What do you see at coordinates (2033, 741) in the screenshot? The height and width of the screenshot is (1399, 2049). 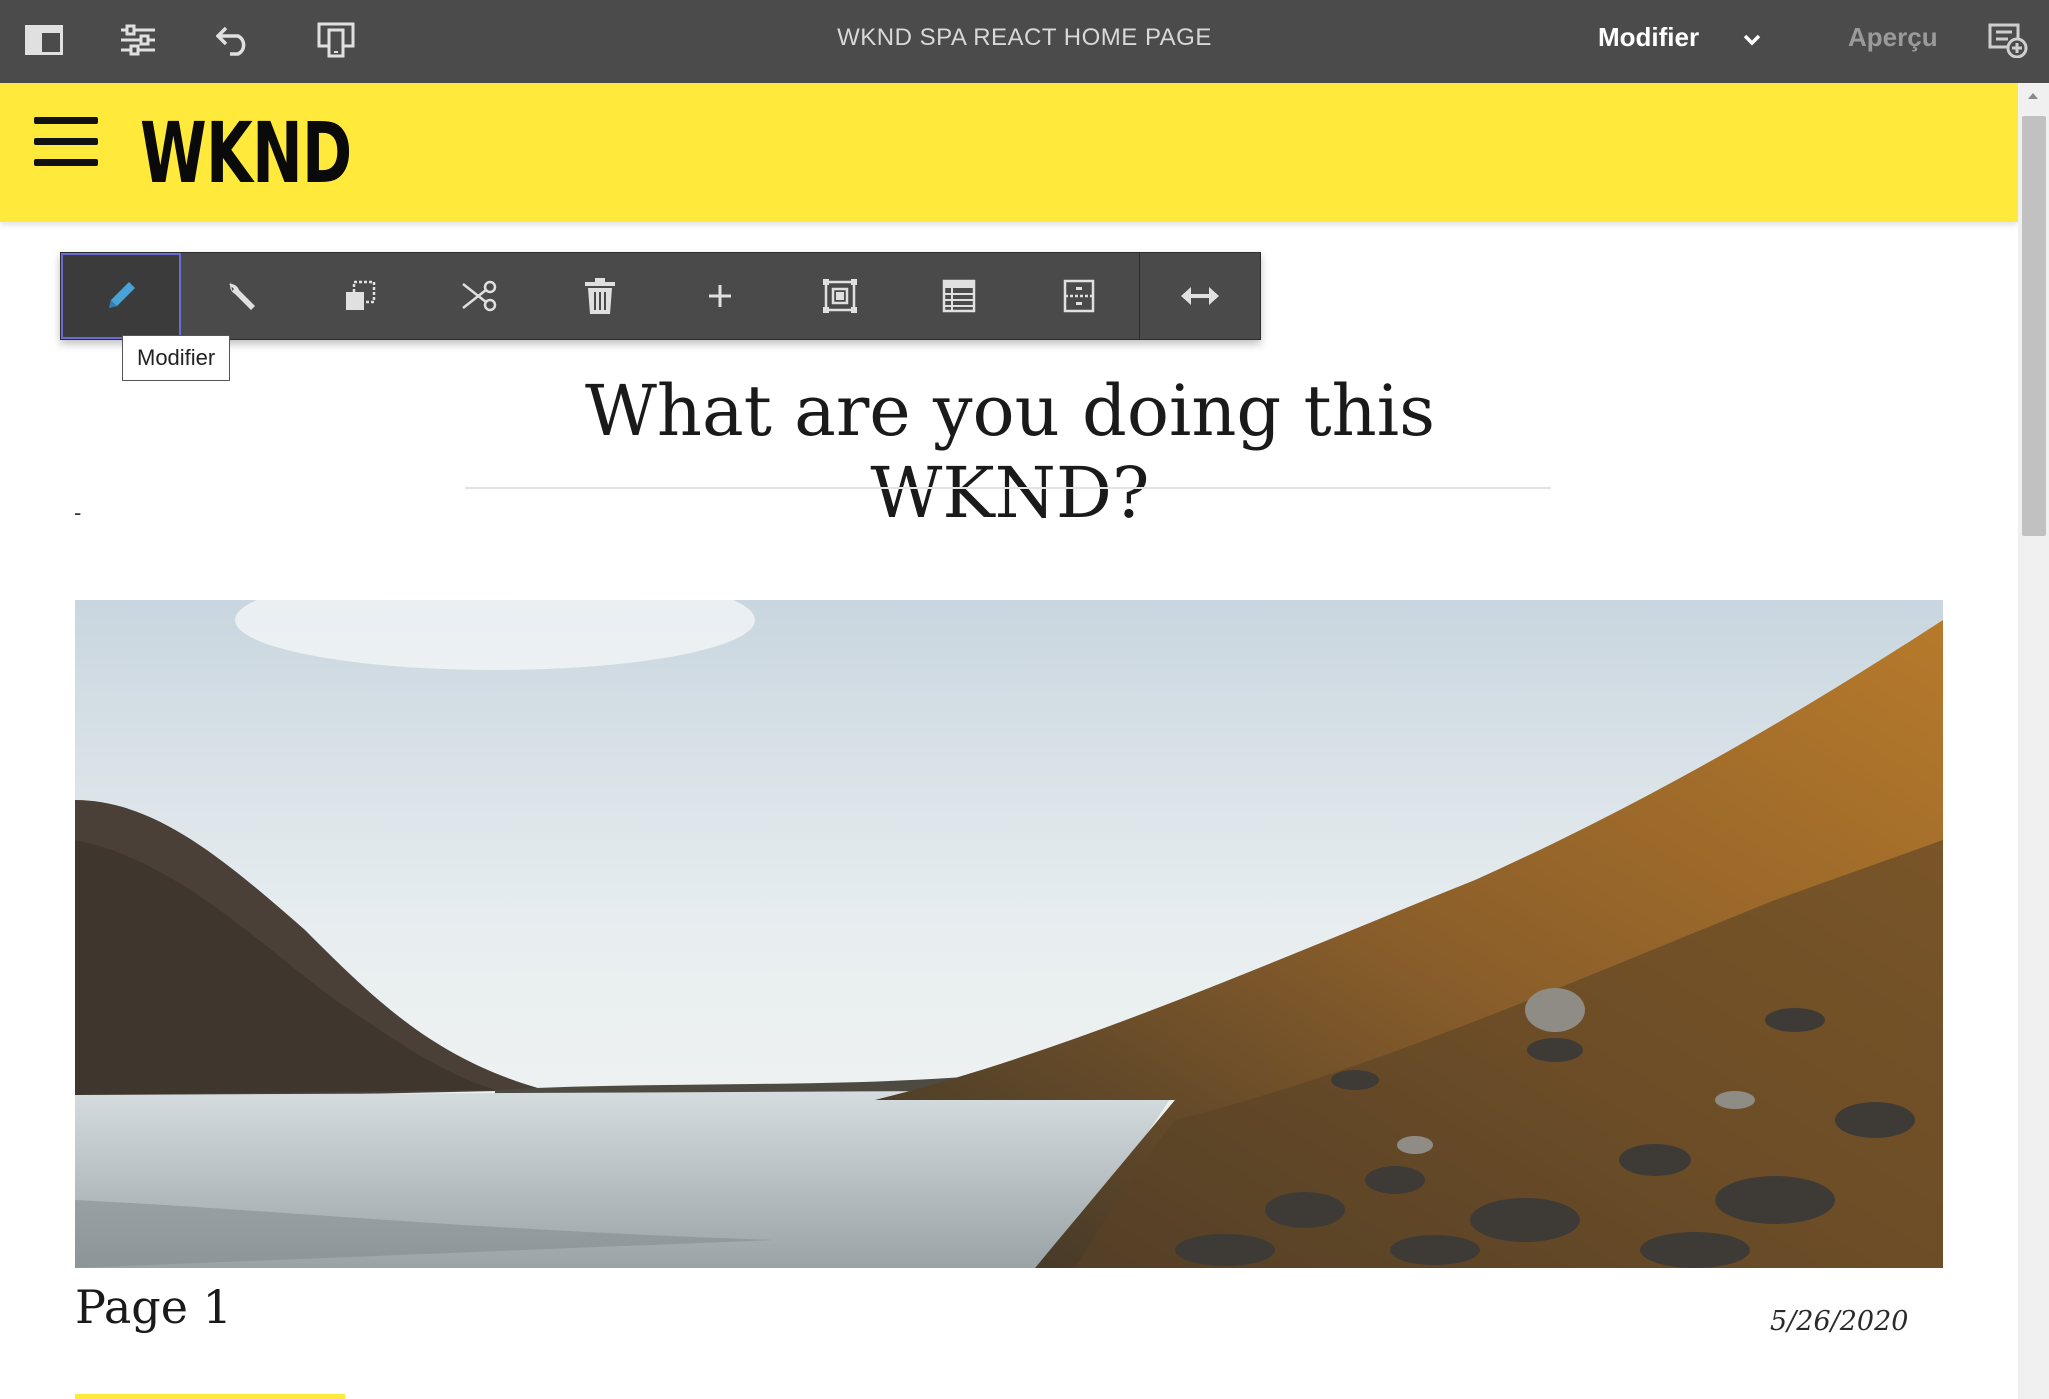 I see `vertical-scrollbar` at bounding box center [2033, 741].